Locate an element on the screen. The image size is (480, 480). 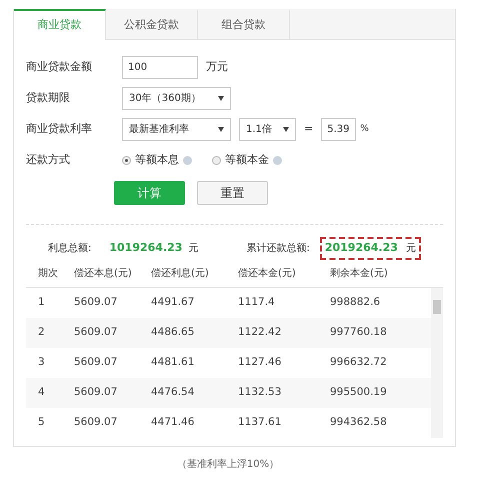
table-cell-text: 3 is located at coordinates (41, 362).